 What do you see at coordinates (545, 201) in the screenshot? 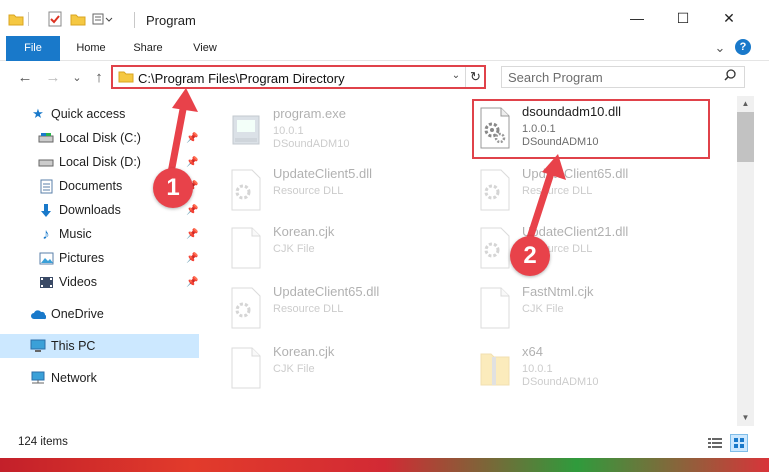
I see `arrow-2-icon` at bounding box center [545, 201].